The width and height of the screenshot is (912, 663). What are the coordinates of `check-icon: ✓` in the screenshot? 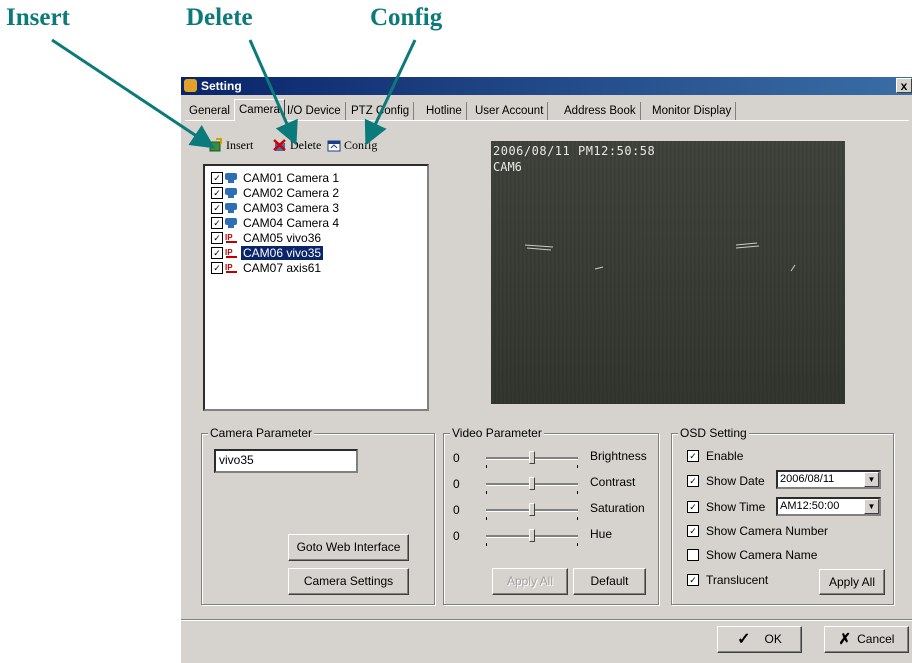 It's located at (744, 640).